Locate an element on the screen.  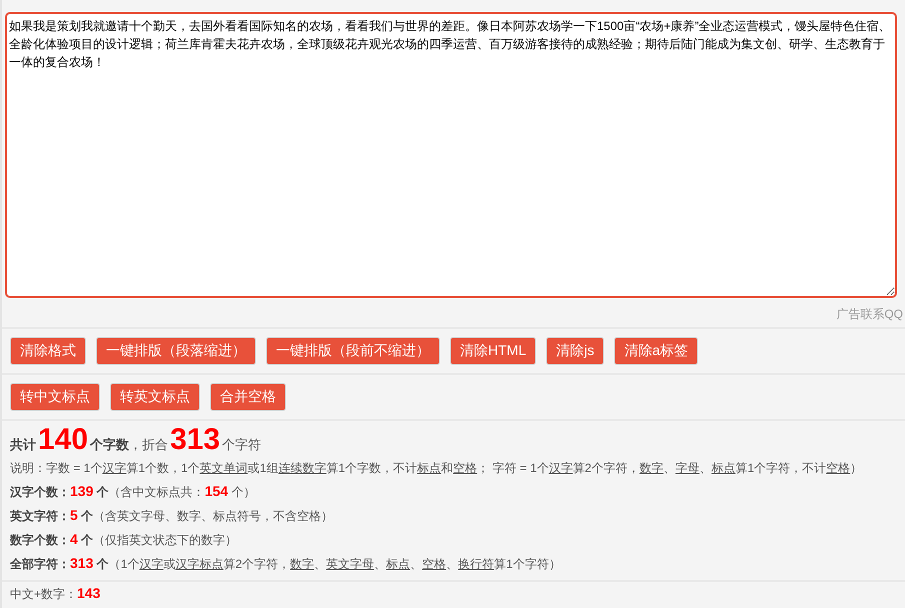
stat-line: 数字个数：4 个（仅指英文状态下的数字） is located at coordinates (124, 539).